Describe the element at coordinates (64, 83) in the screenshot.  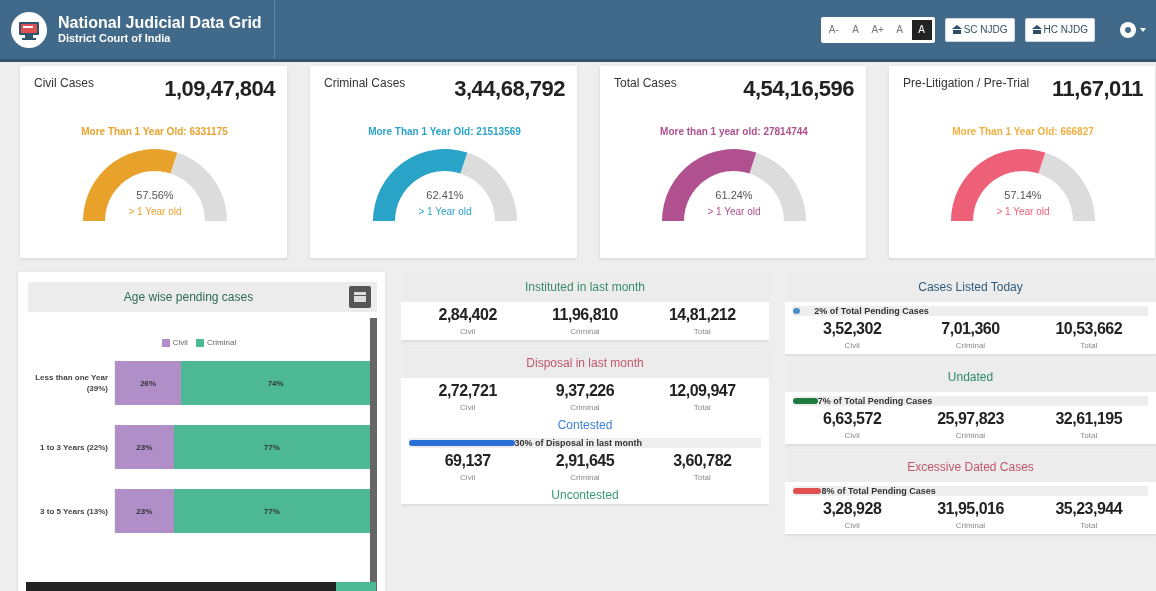
I see `card-title: Civil Cases` at that location.